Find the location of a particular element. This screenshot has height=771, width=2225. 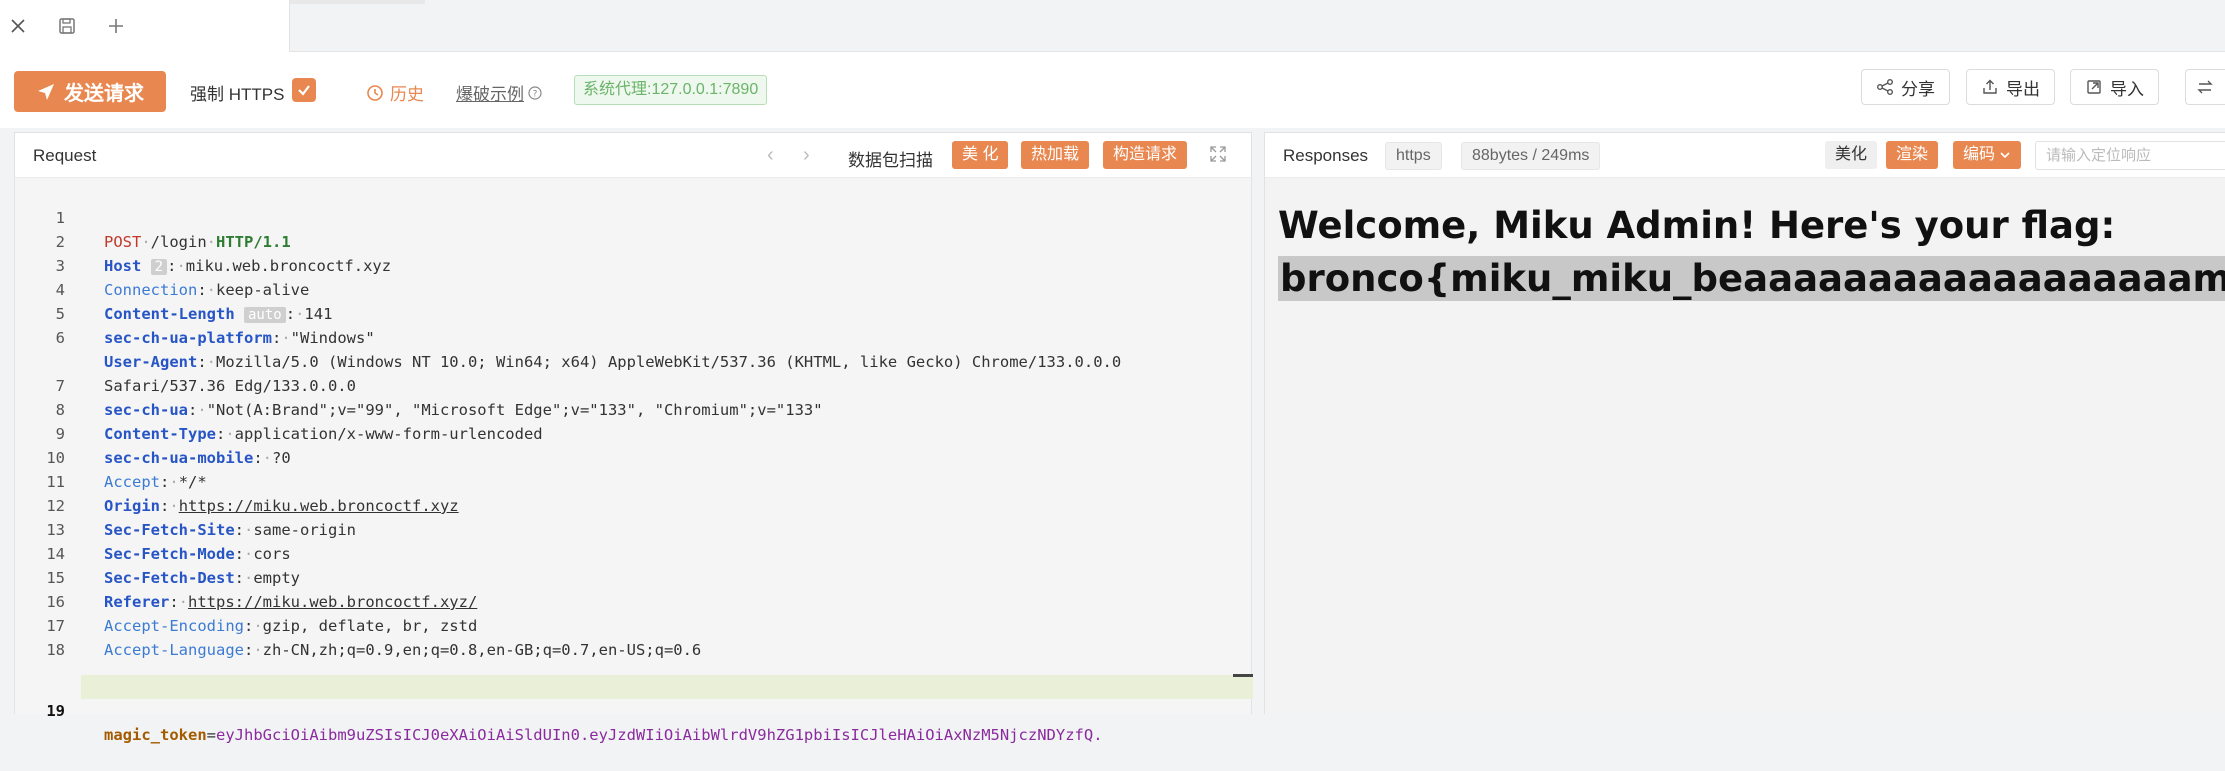

referer-link: https://miku.web.broncoctf.xyz/ is located at coordinates (332, 602).